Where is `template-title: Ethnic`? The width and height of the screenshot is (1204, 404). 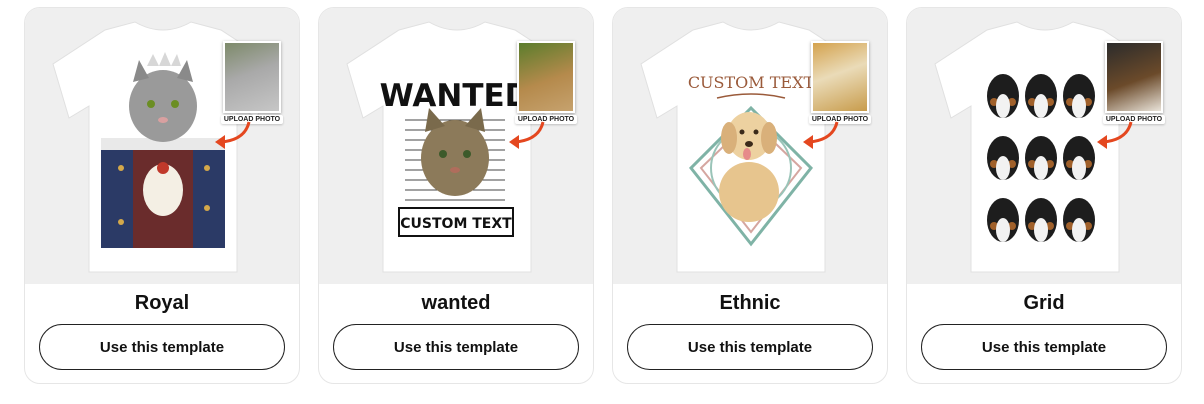
template-title: Ethnic is located at coordinates (750, 303).